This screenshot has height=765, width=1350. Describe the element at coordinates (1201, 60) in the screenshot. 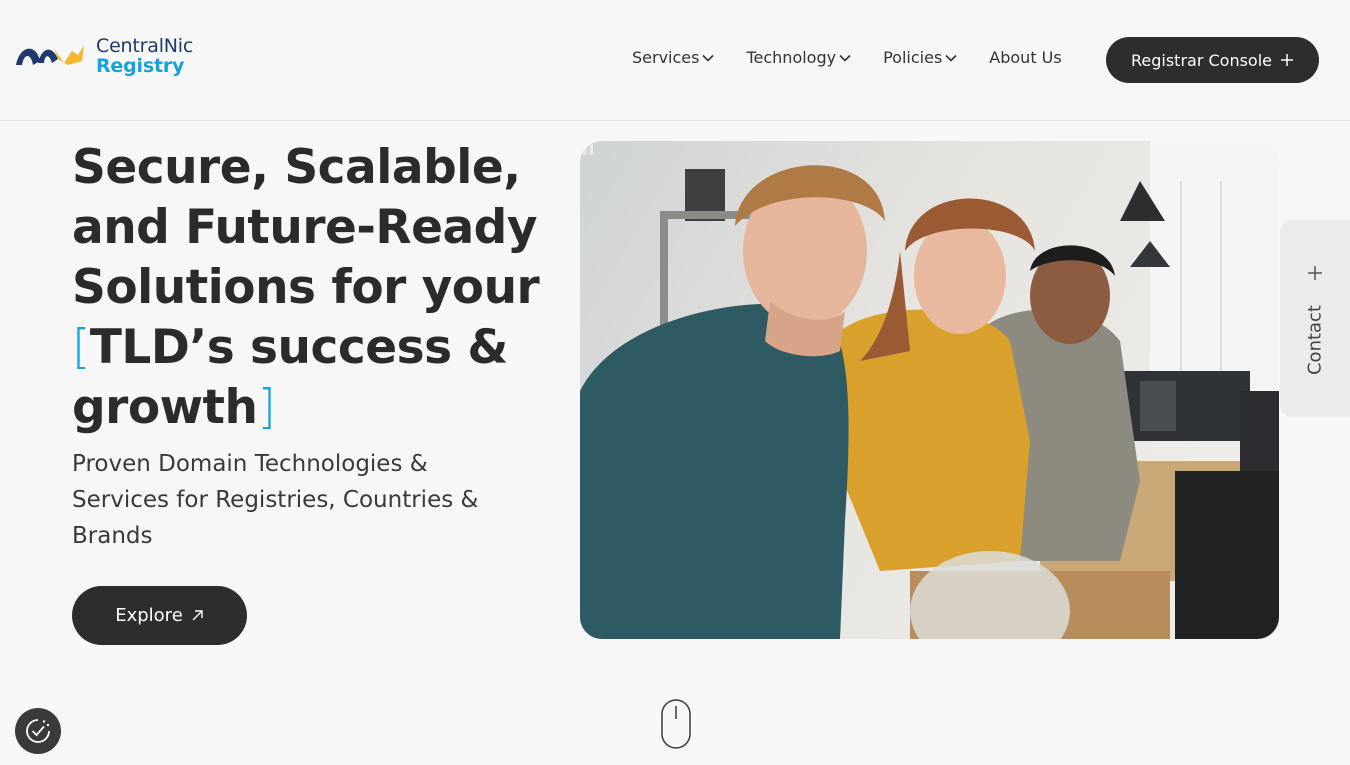

I see `registrar-console-label: Registrar Console` at that location.